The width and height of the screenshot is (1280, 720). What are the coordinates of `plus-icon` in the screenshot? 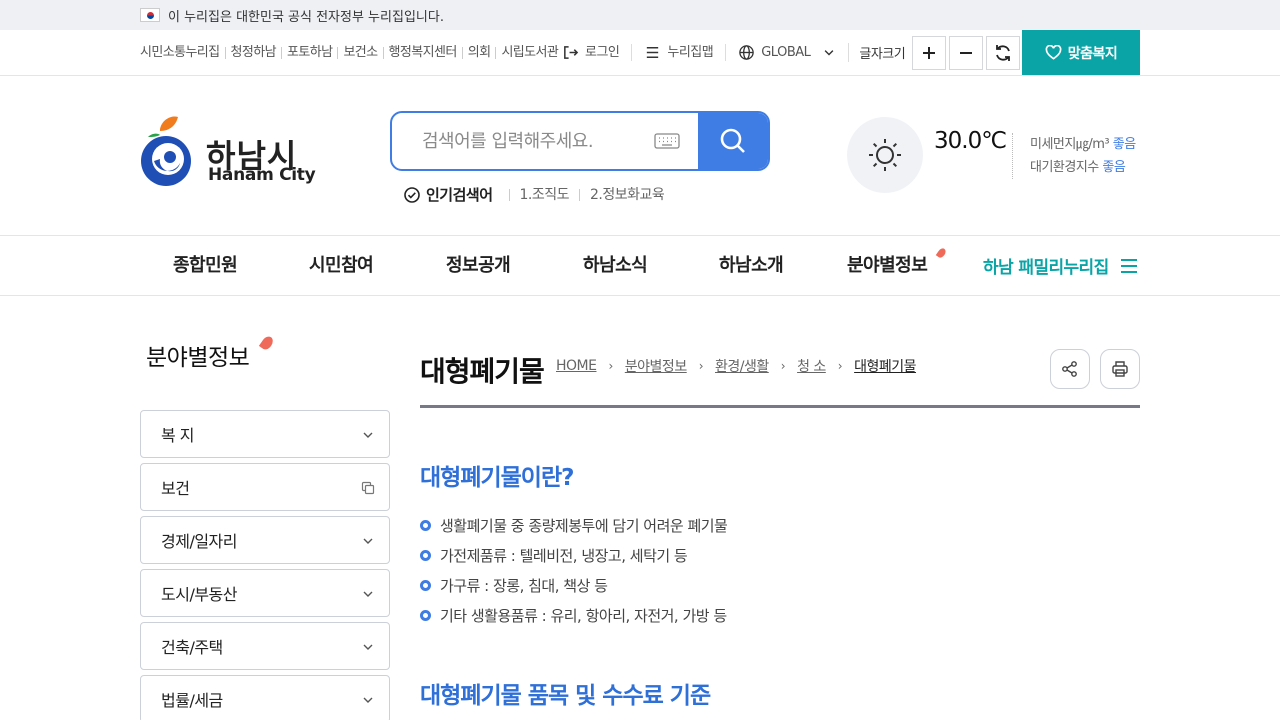 It's located at (929, 52).